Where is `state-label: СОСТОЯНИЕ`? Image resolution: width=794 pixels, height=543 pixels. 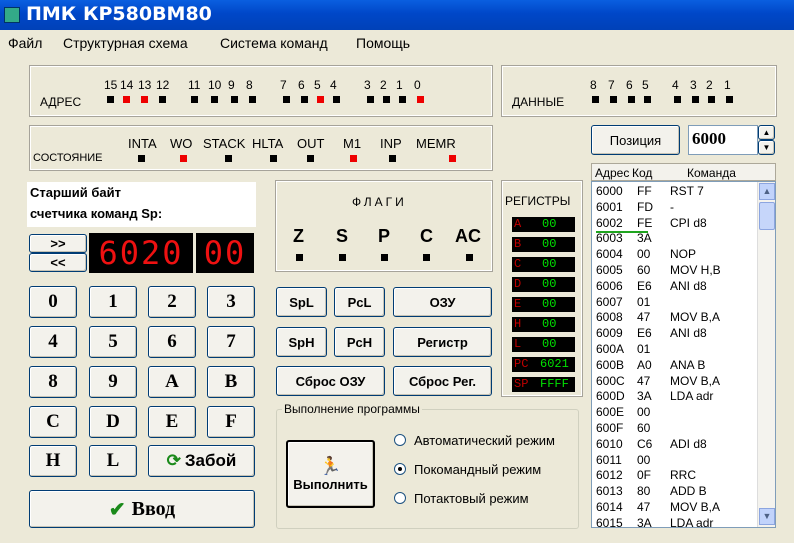 state-label: СОСТОЯНИЕ is located at coordinates (68, 158).